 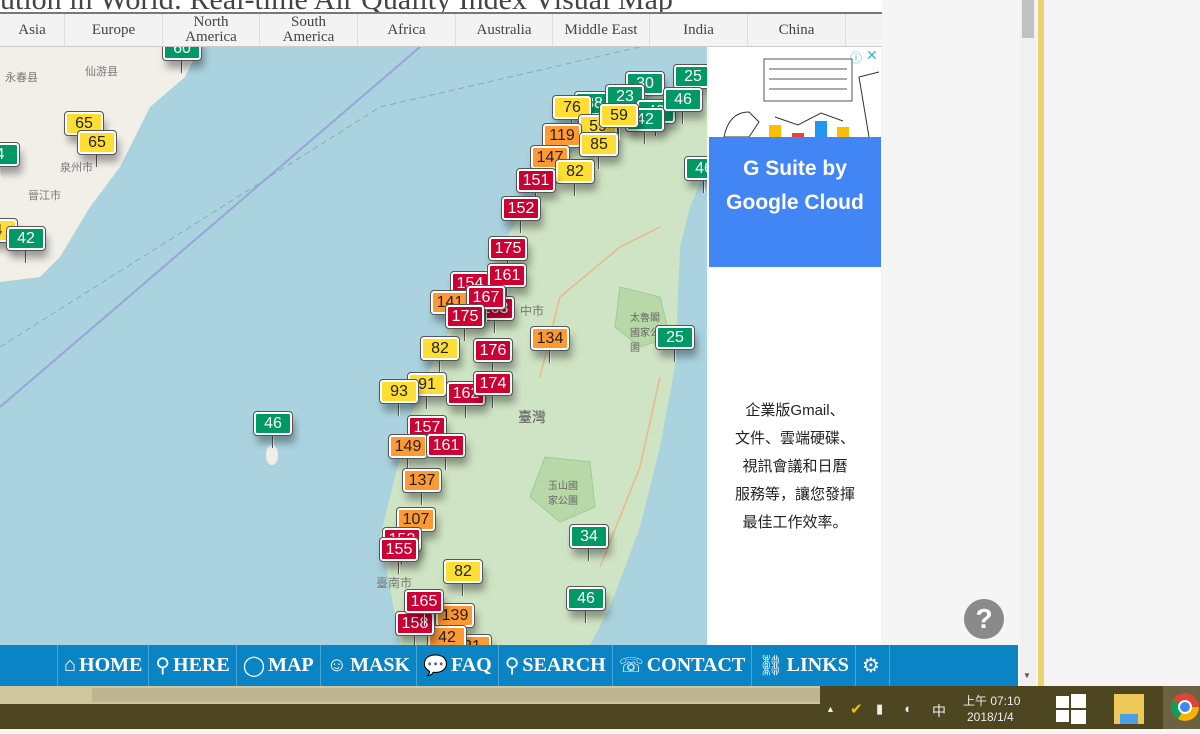 I want to click on vertical-scrollbar-thumb, so click(x=1028, y=19).